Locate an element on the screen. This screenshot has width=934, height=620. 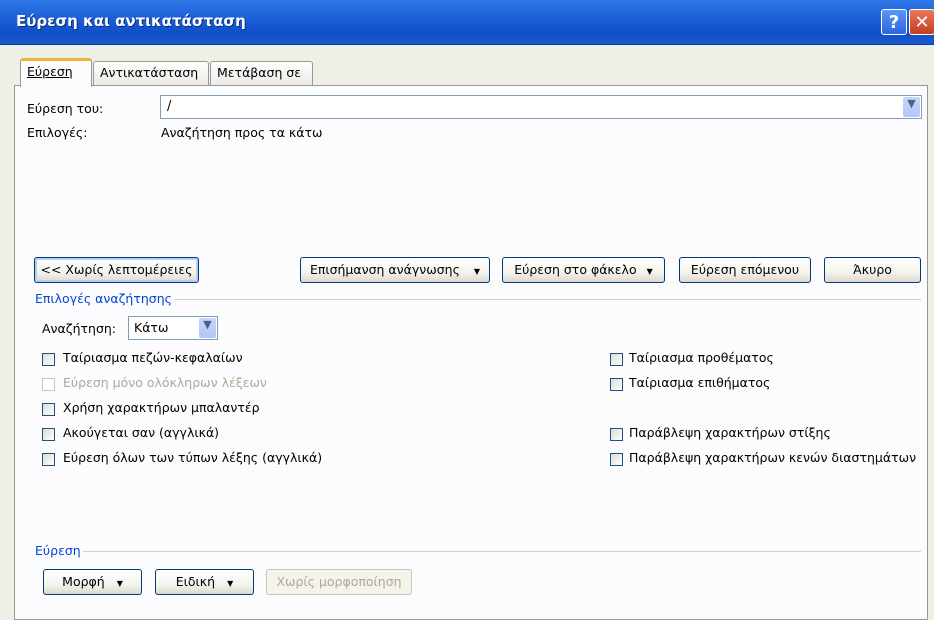
ignore-whitespace-checkbox is located at coordinates (616, 459).